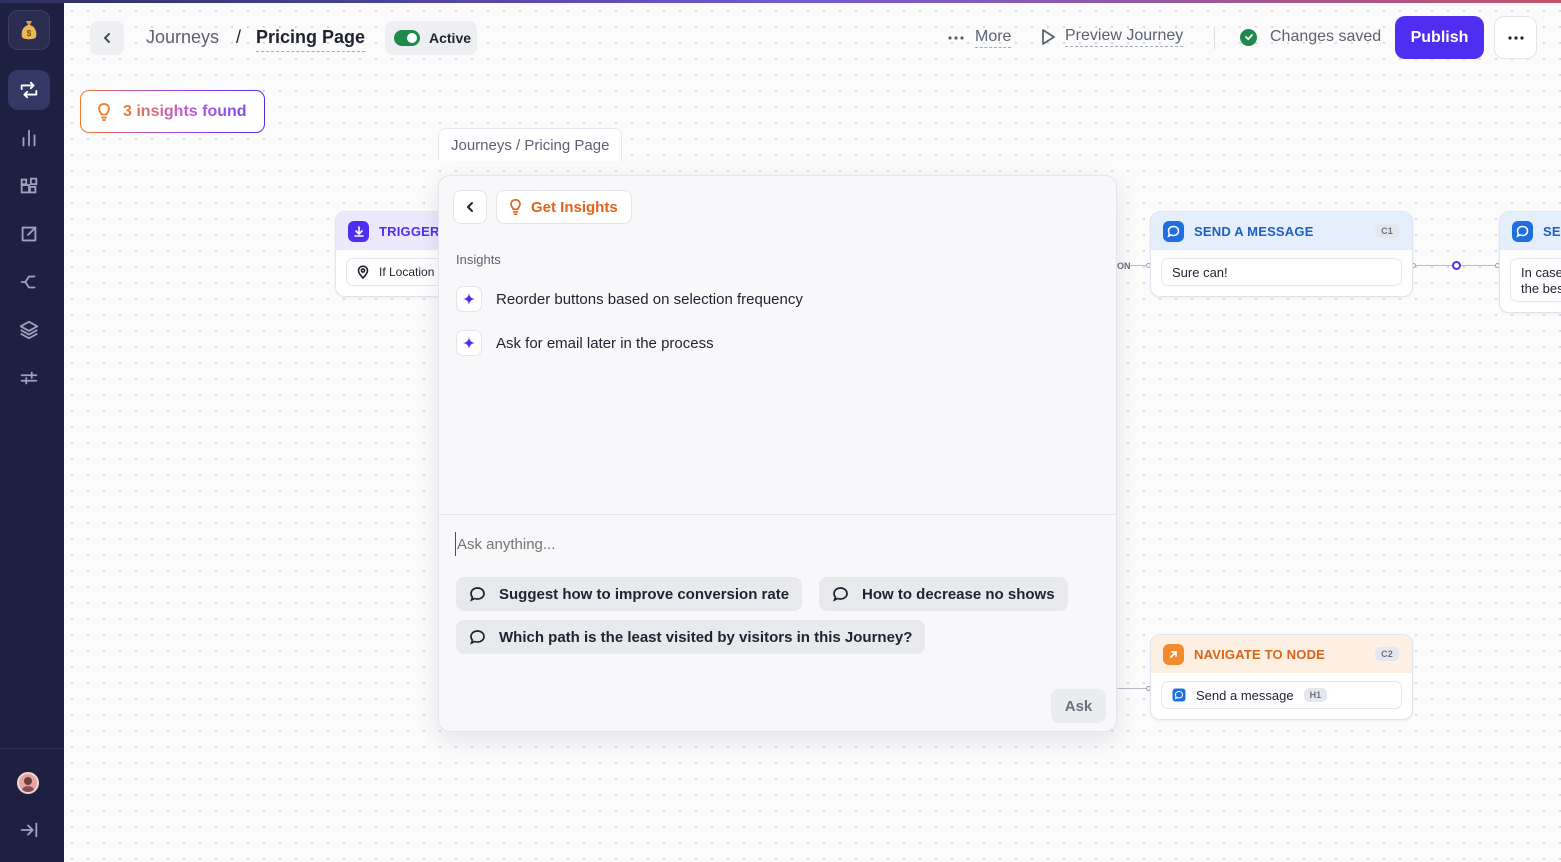 The width and height of the screenshot is (1561, 862). What do you see at coordinates (1214, 38) in the screenshot?
I see `header-divider` at bounding box center [1214, 38].